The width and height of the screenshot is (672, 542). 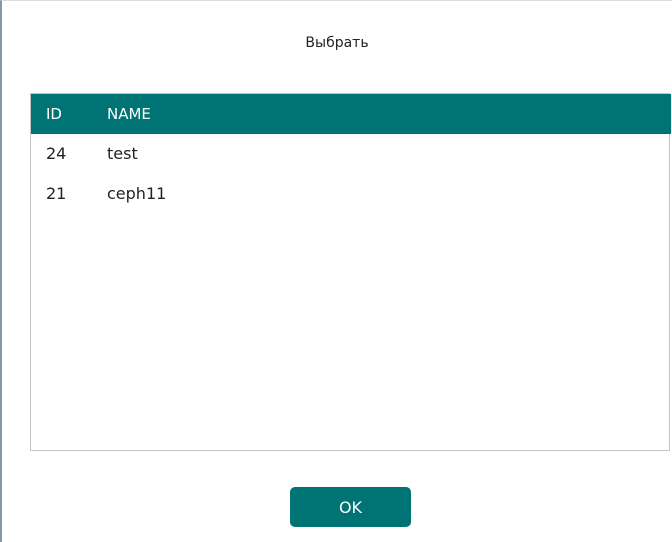 I want to click on column-header-name: NAME, so click(x=129, y=114).